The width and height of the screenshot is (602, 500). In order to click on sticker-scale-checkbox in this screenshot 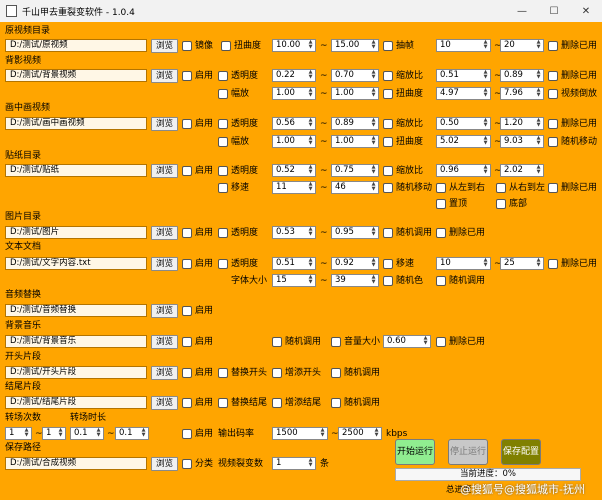, I will do `click(388, 171)`.